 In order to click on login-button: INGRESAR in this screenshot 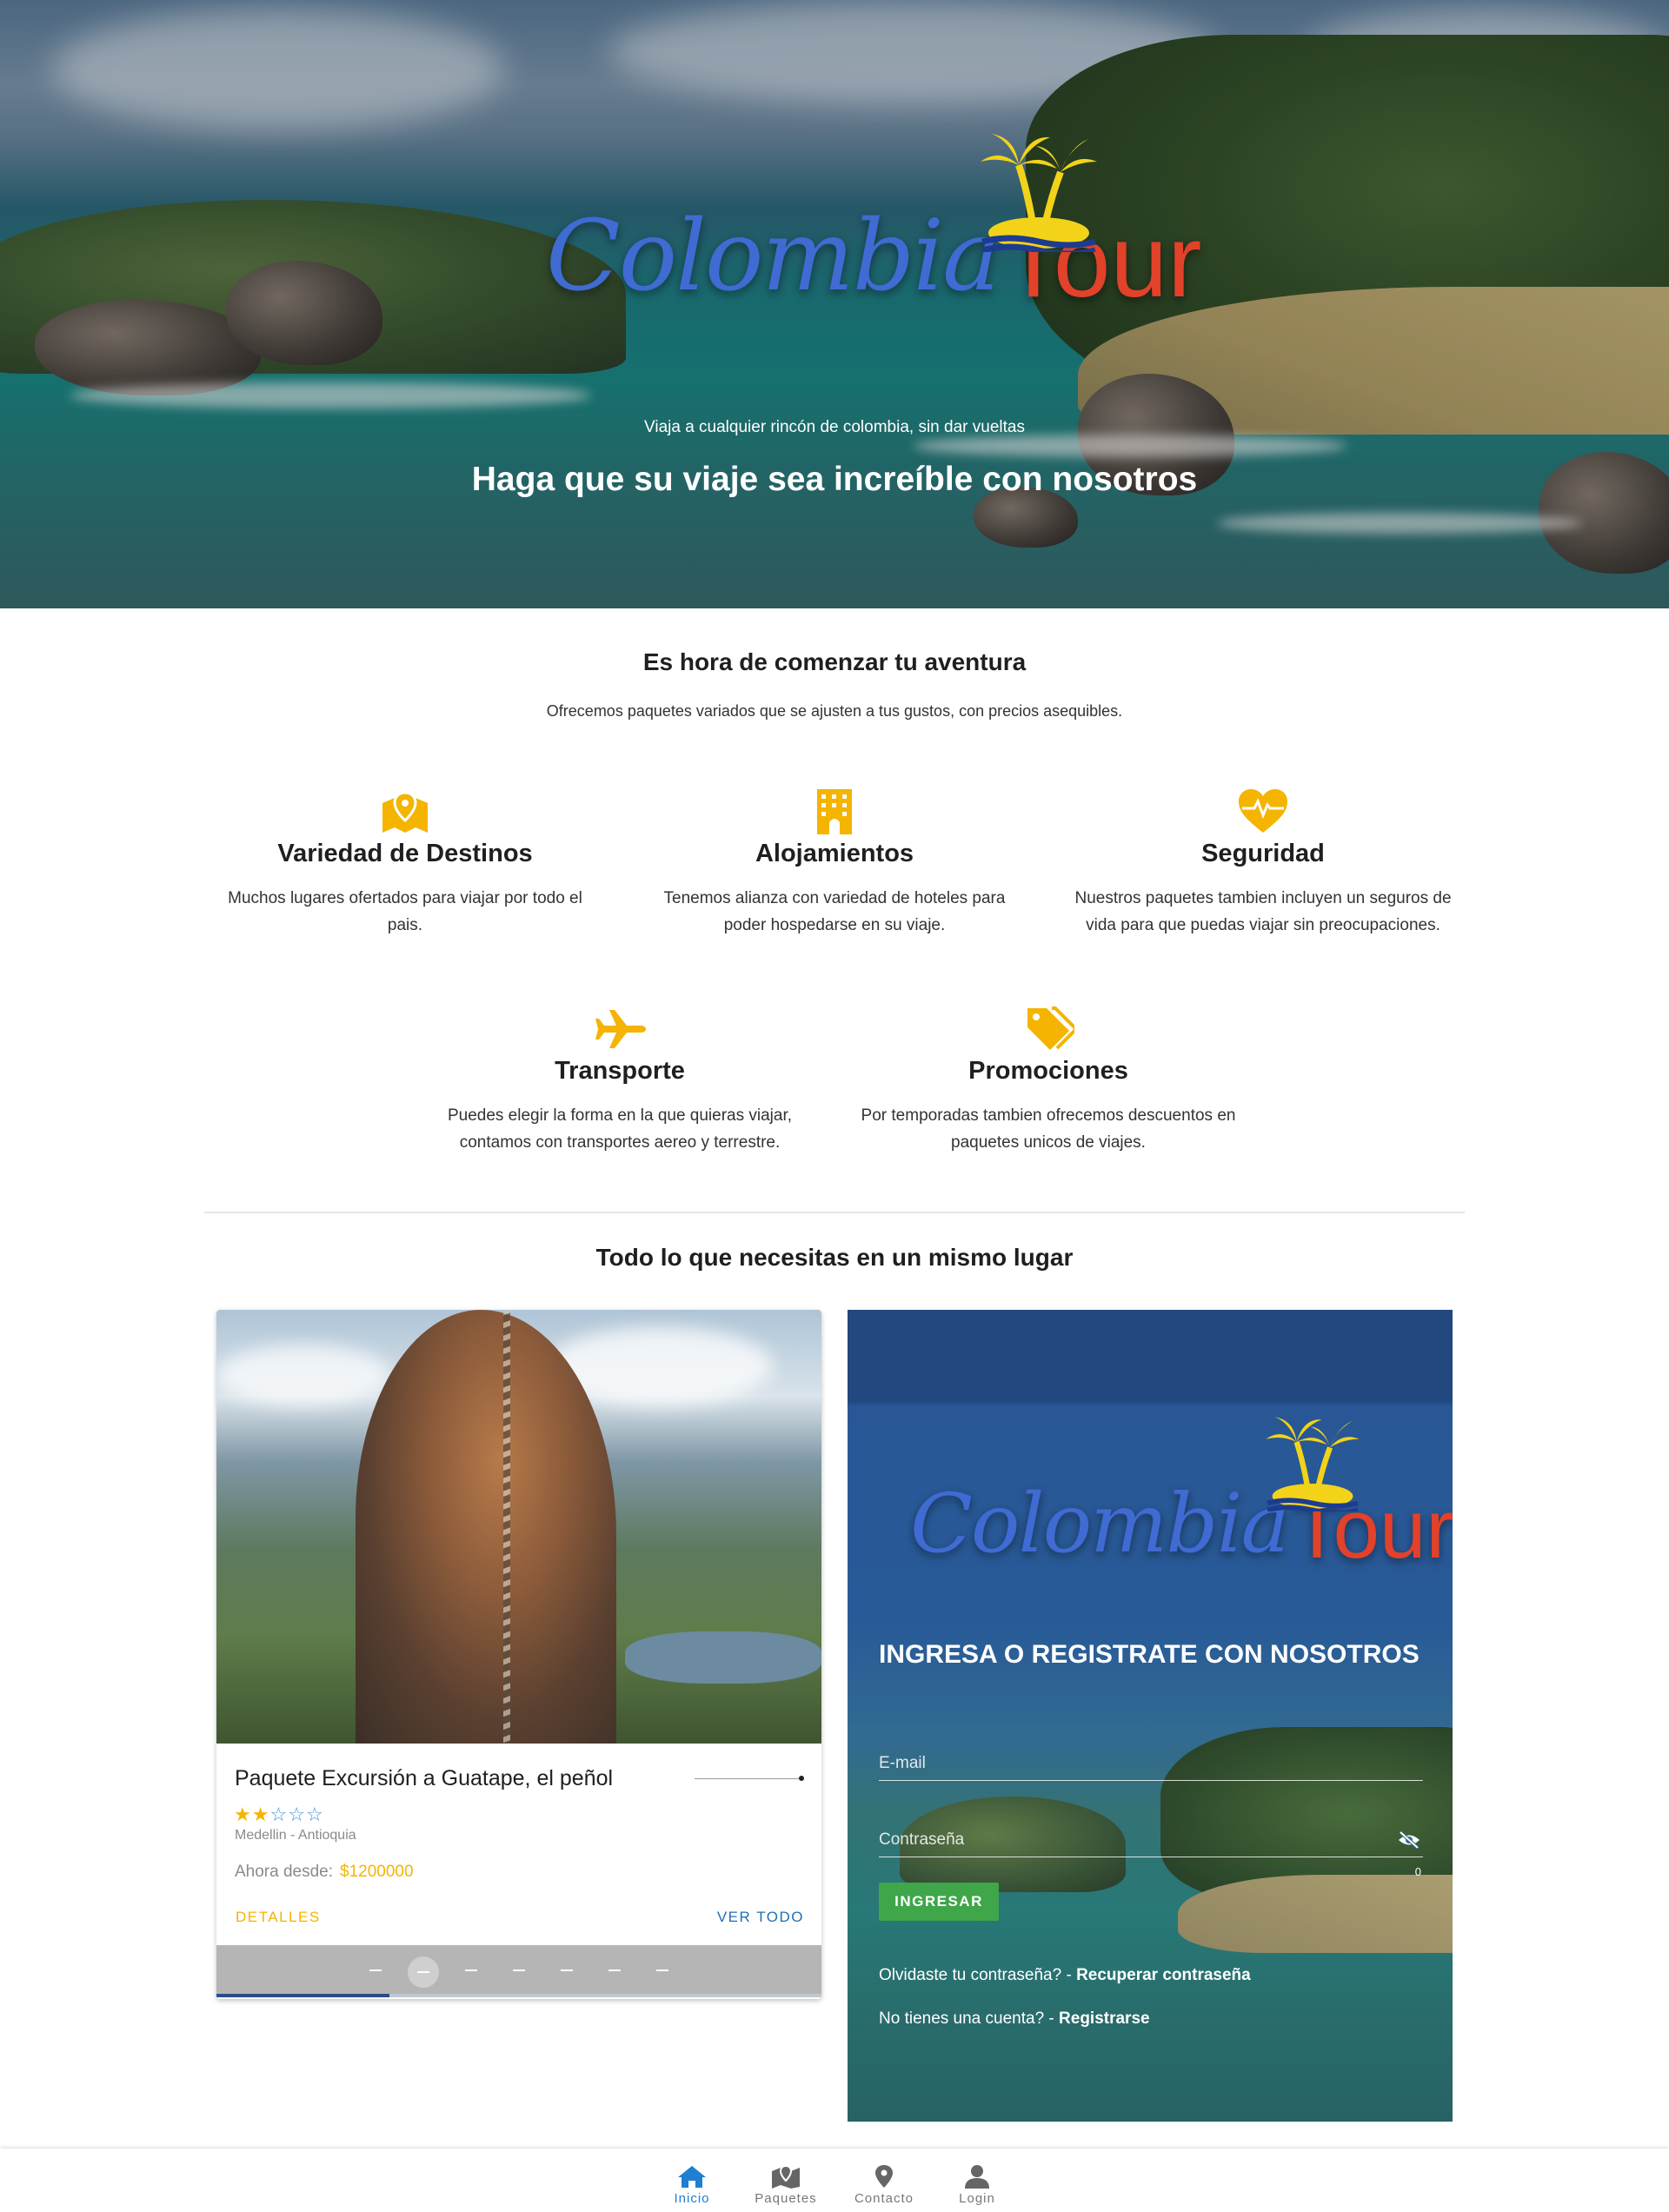, I will do `click(939, 1902)`.